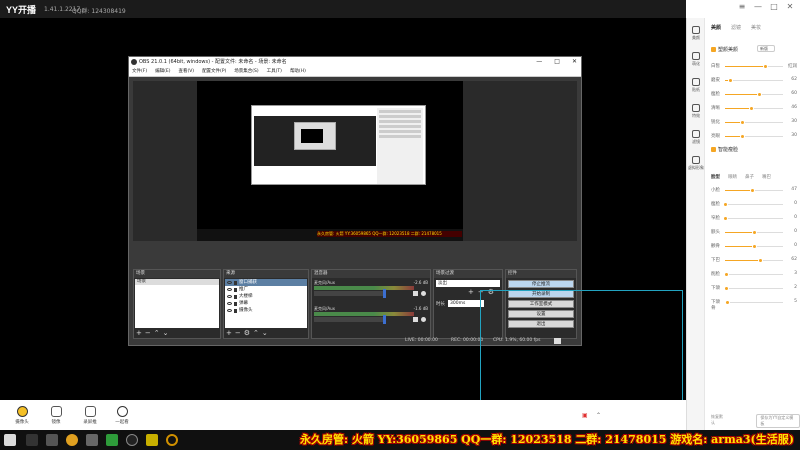 This screenshot has height=450, width=800. Describe the element at coordinates (246, 71) in the screenshot. I see `menu-scene-collection: 场景集合(S)` at that location.